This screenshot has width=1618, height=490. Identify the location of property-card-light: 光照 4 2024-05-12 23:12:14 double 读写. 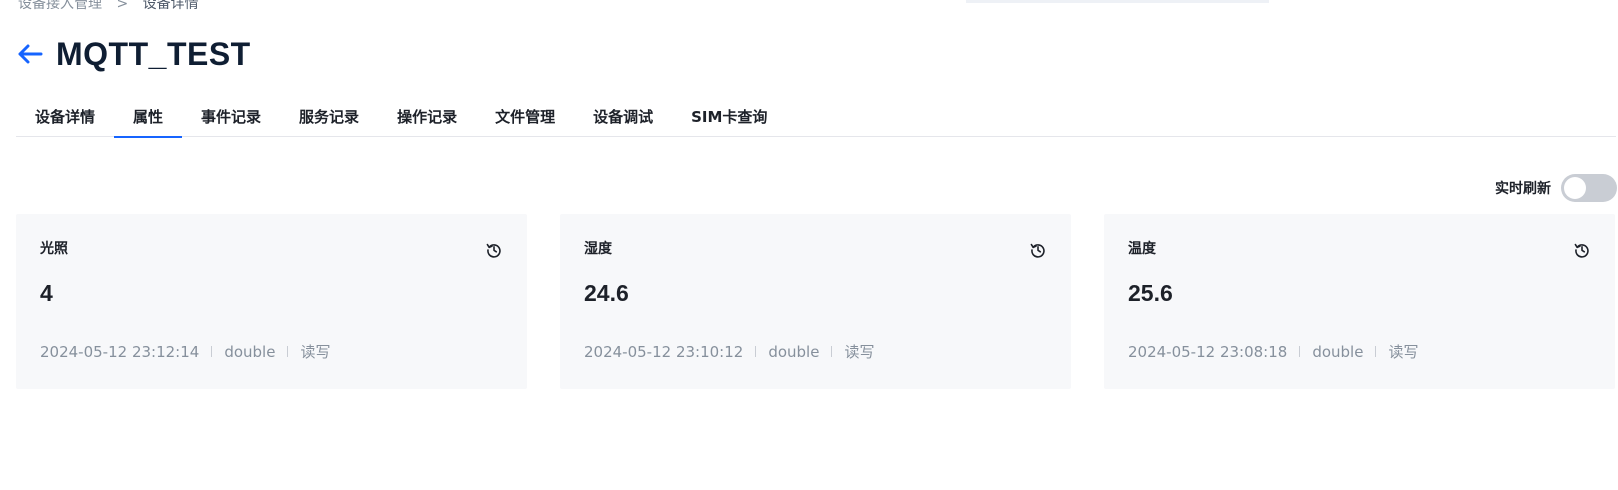
(271, 301).